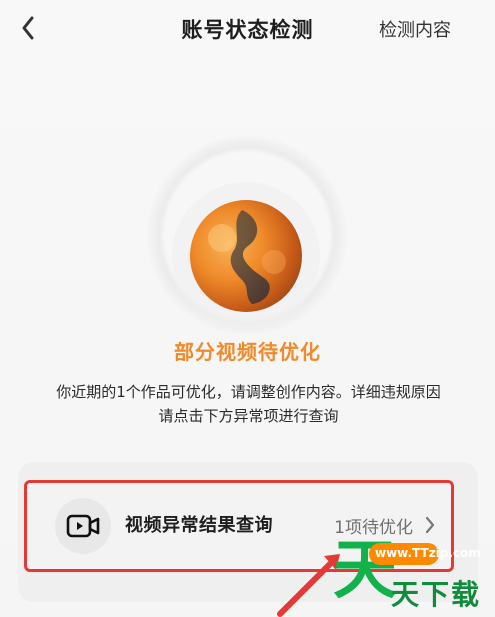  Describe the element at coordinates (428, 553) in the screenshot. I see `watermark-url: www.TTzip.com` at that location.